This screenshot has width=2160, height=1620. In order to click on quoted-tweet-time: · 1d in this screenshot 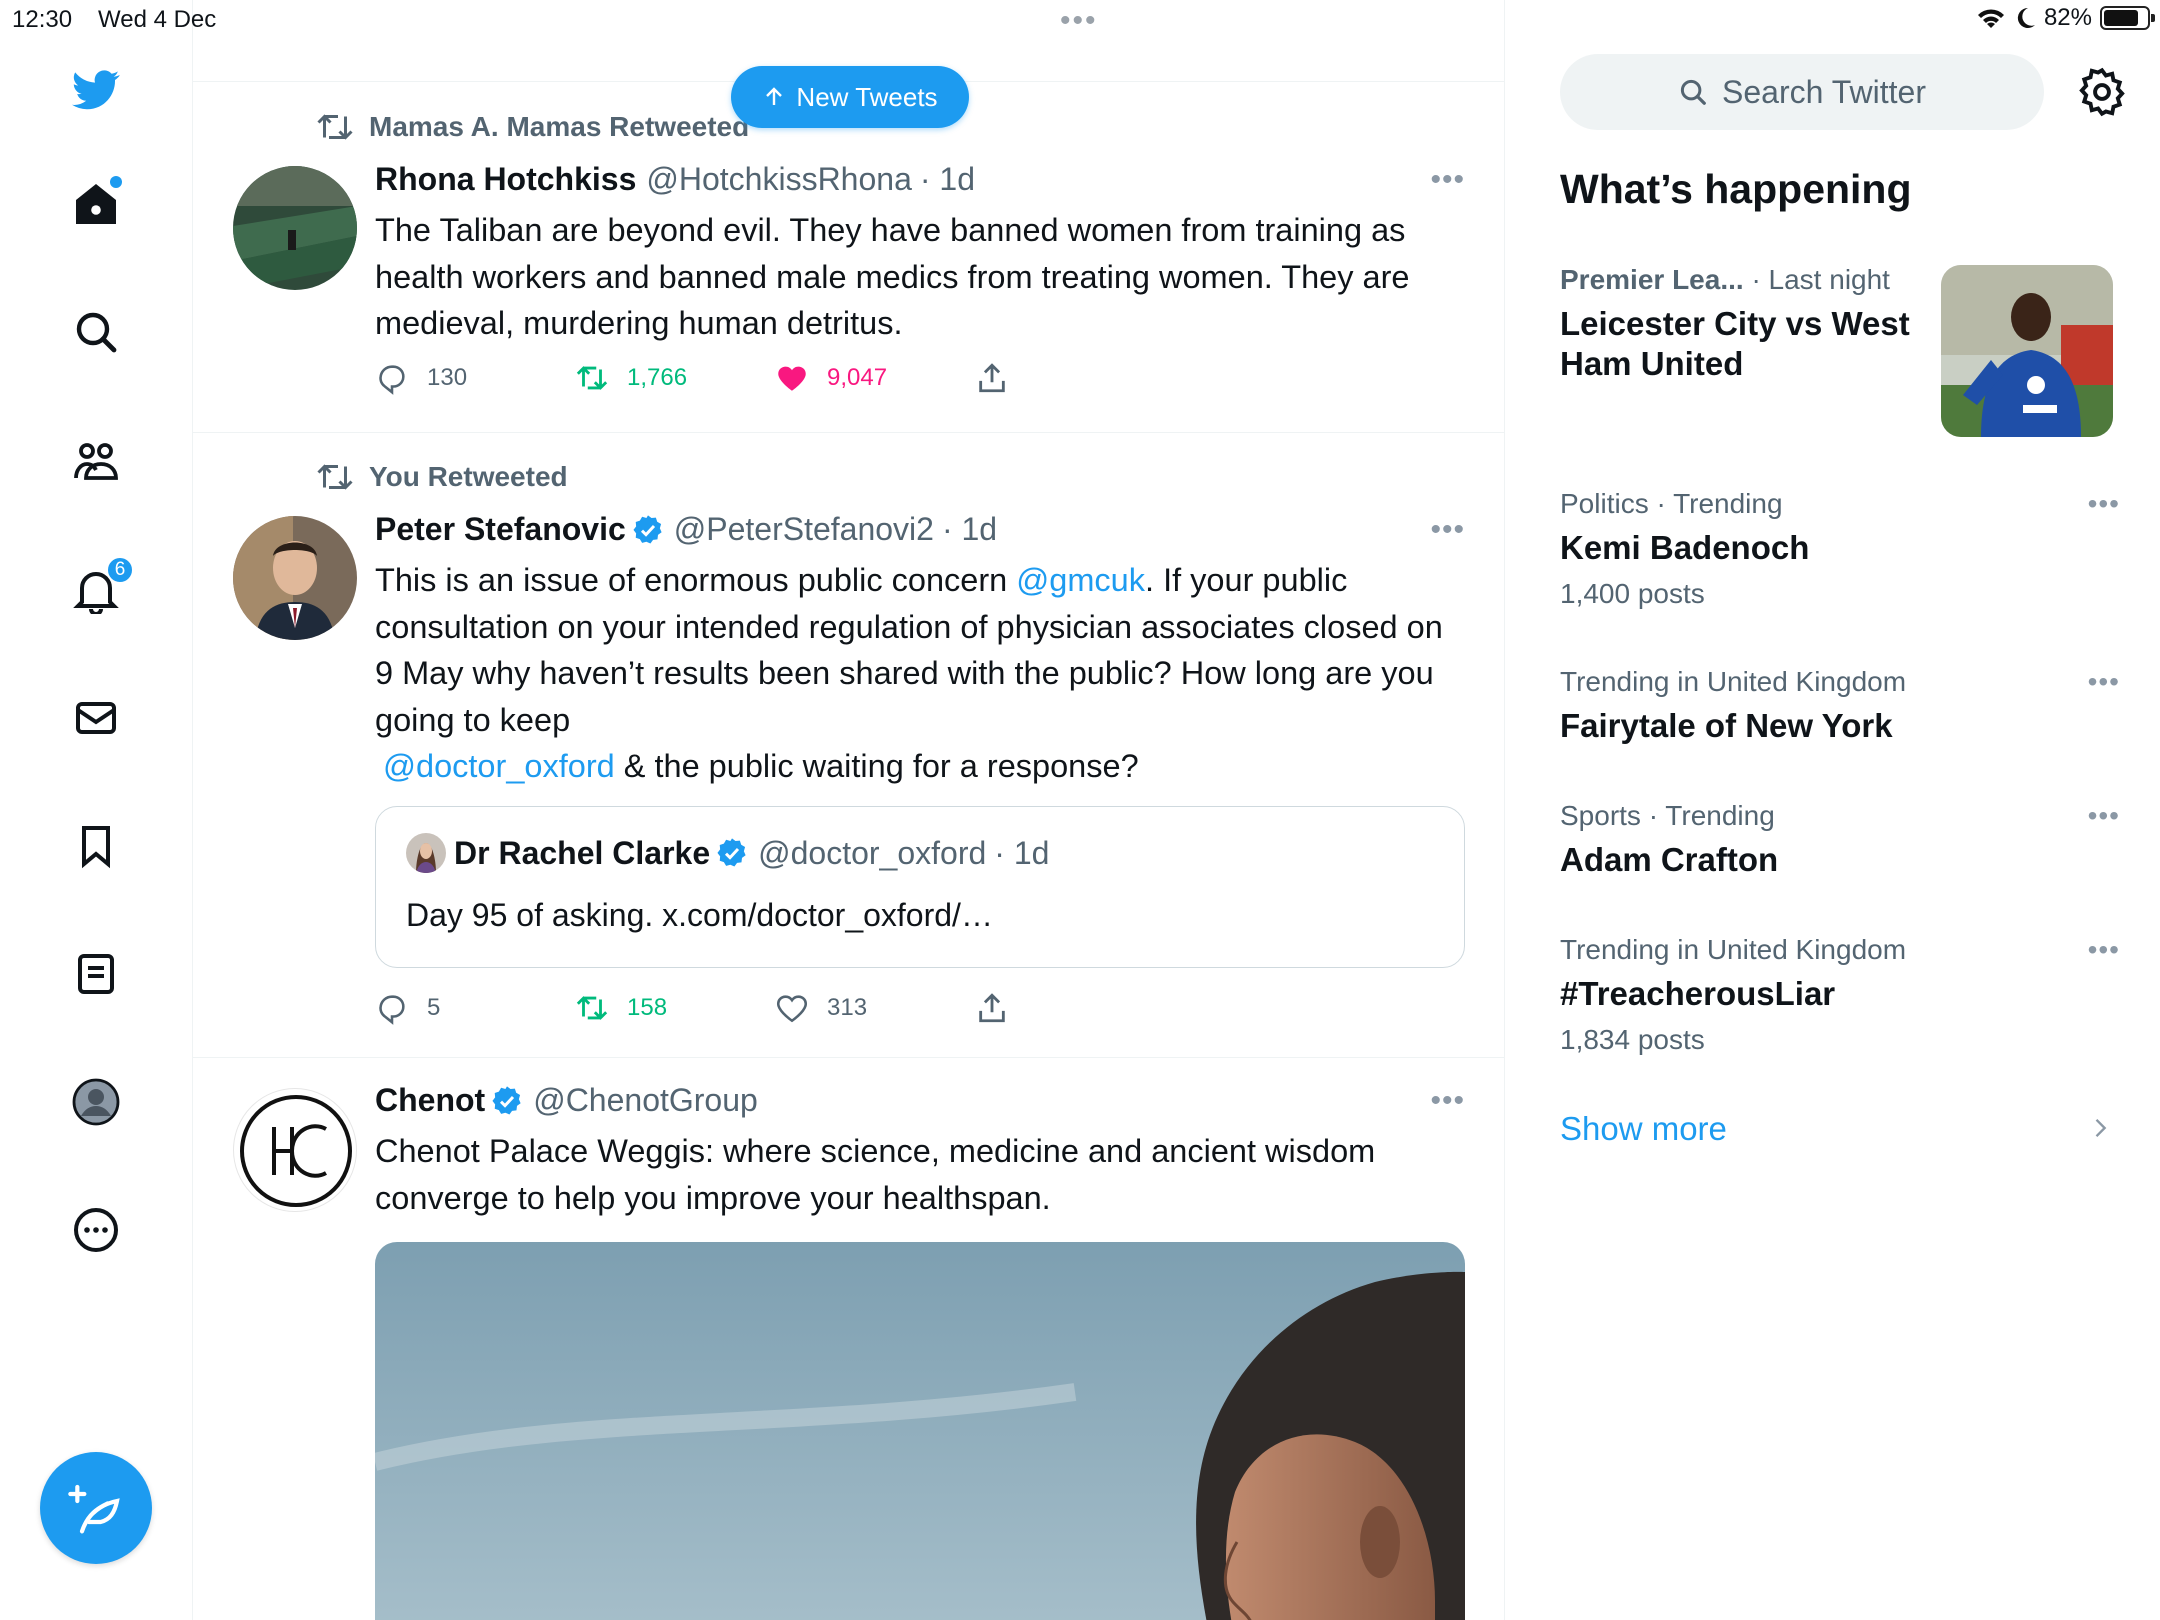, I will do `click(1022, 852)`.